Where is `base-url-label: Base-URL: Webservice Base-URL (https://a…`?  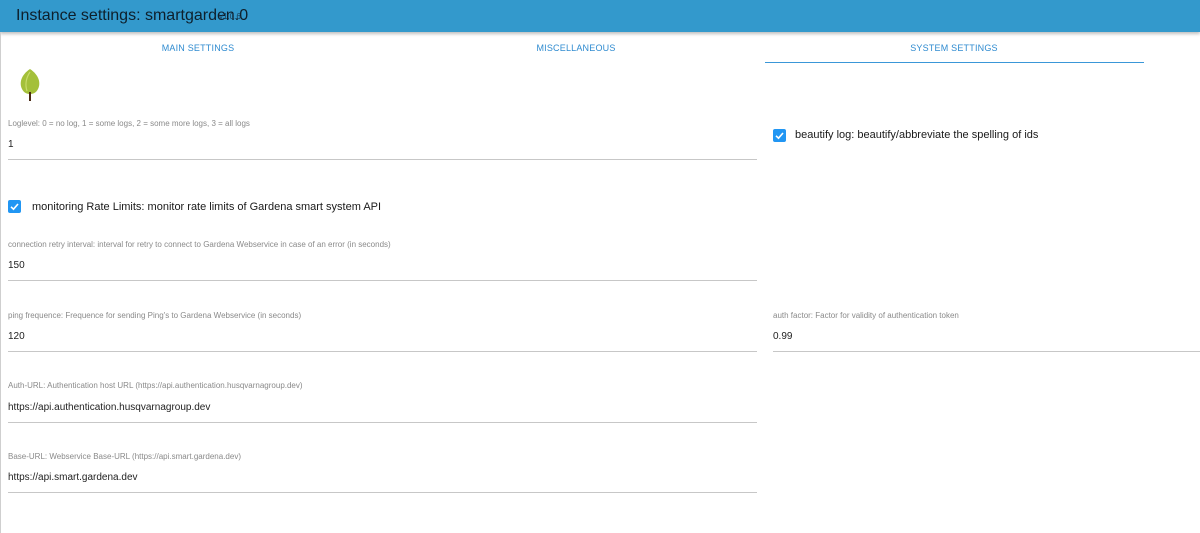
base-url-label: Base-URL: Webservice Base-URL (https://a… is located at coordinates (124, 456).